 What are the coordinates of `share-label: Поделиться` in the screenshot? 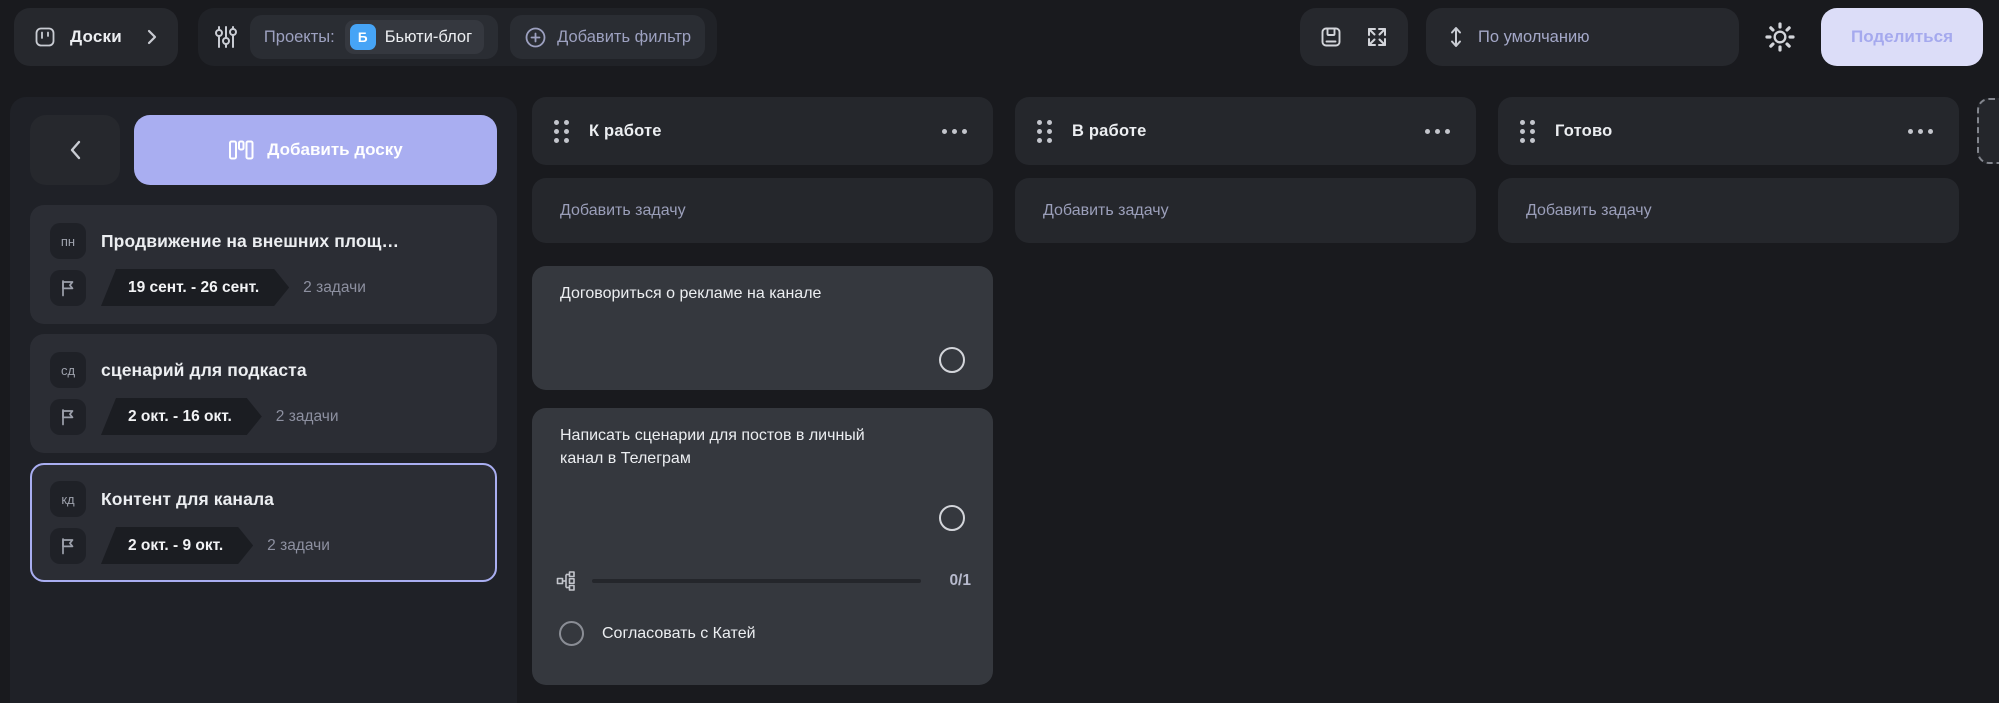 It's located at (1901, 36).